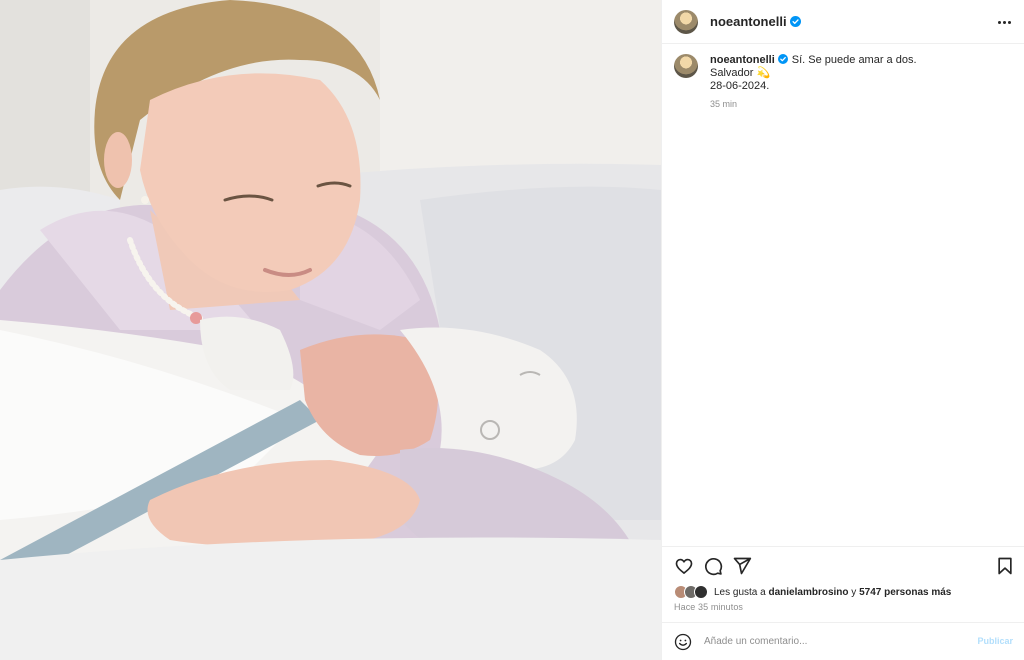  What do you see at coordinates (809, 592) in the screenshot?
I see `first-liker-username: danielambrosino` at bounding box center [809, 592].